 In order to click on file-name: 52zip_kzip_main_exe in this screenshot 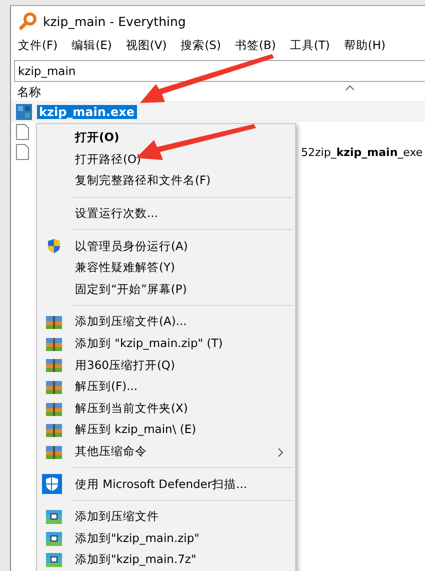, I will do `click(362, 152)`.